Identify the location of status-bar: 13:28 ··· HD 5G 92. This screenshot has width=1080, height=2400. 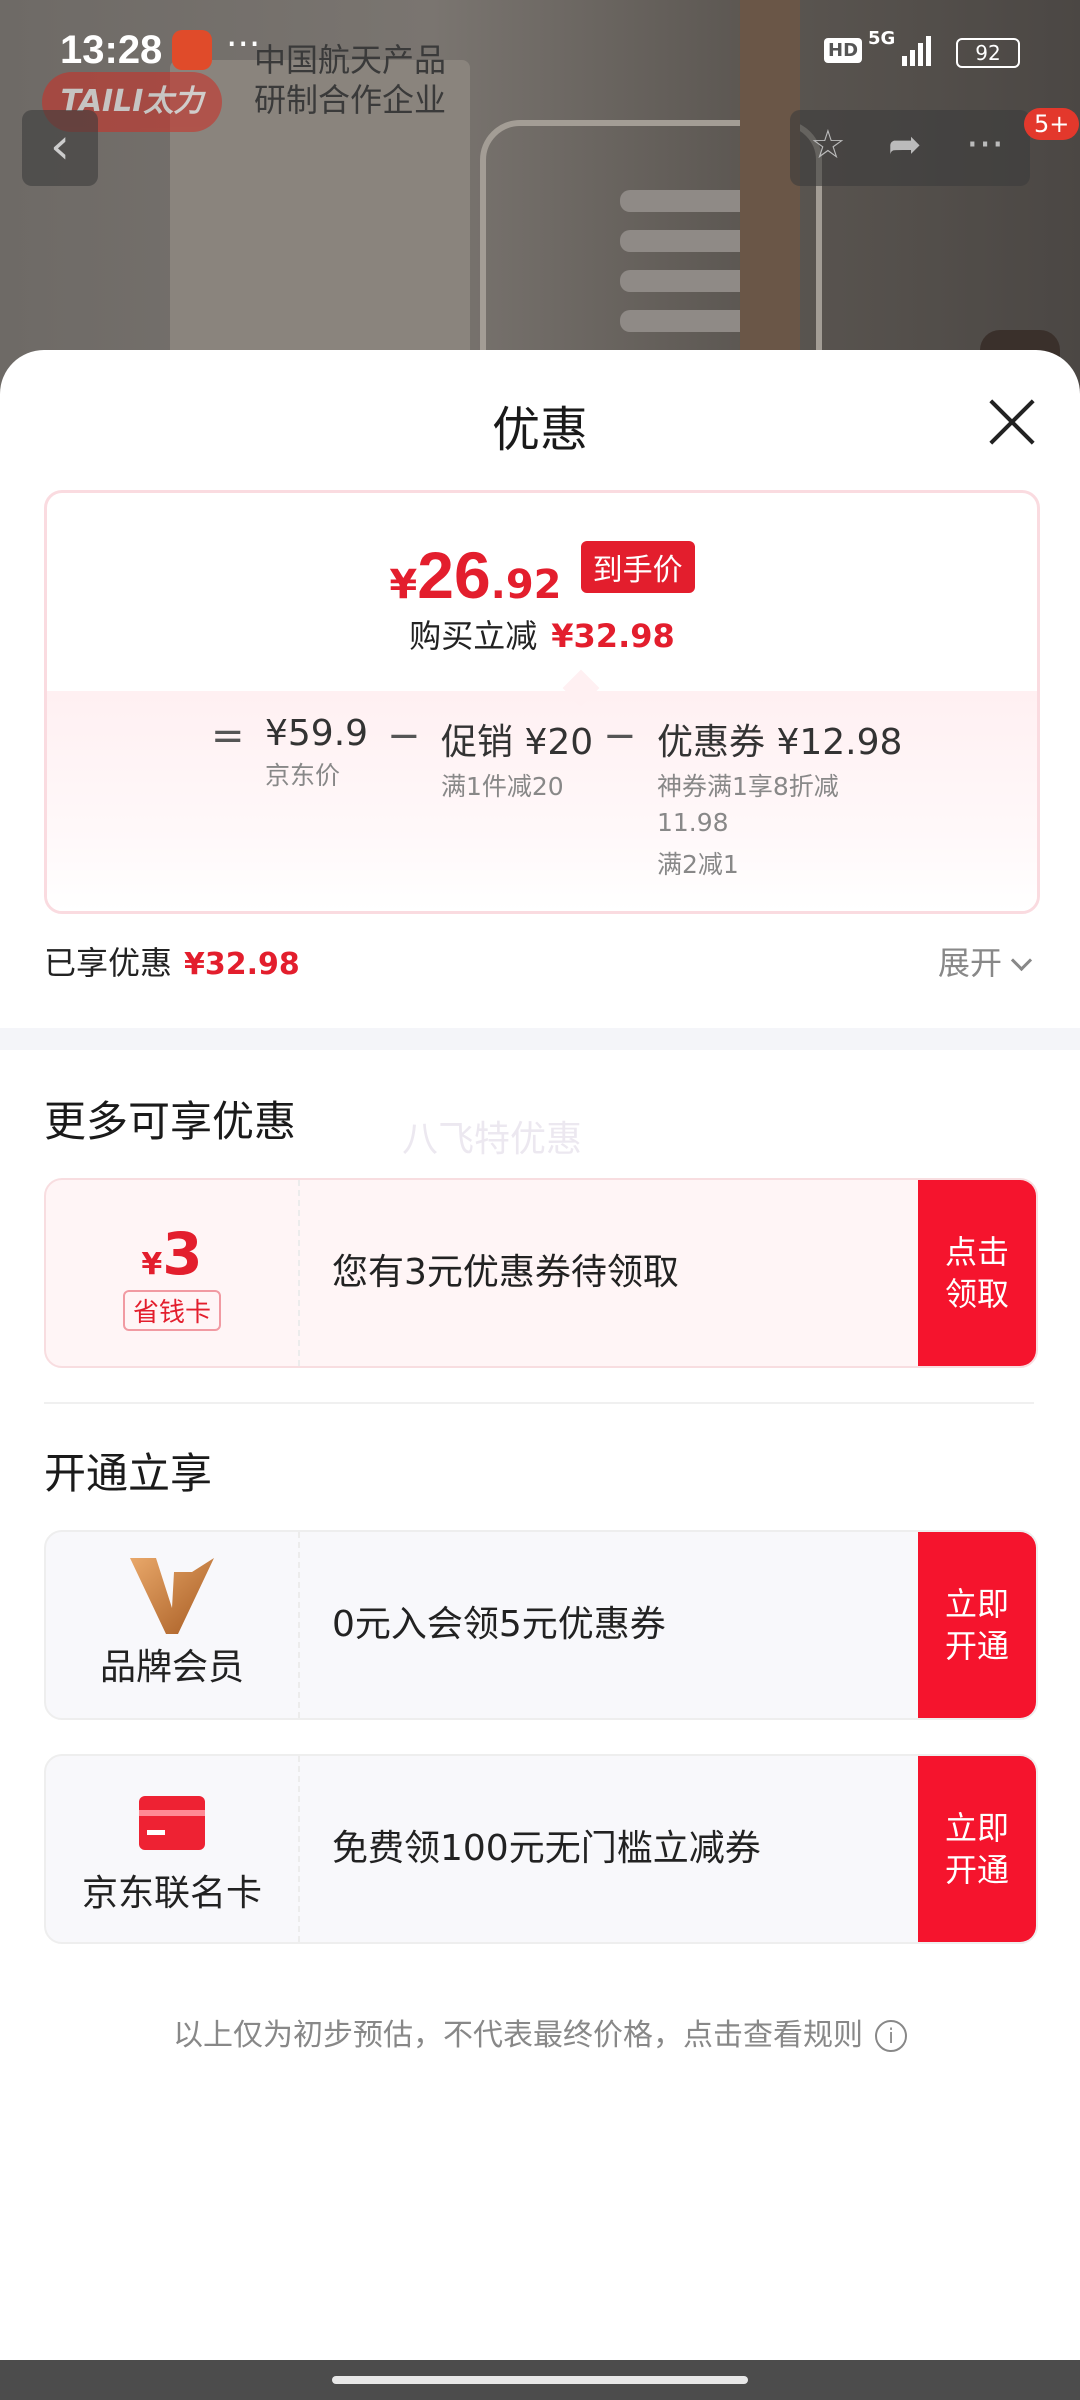
(540, 50).